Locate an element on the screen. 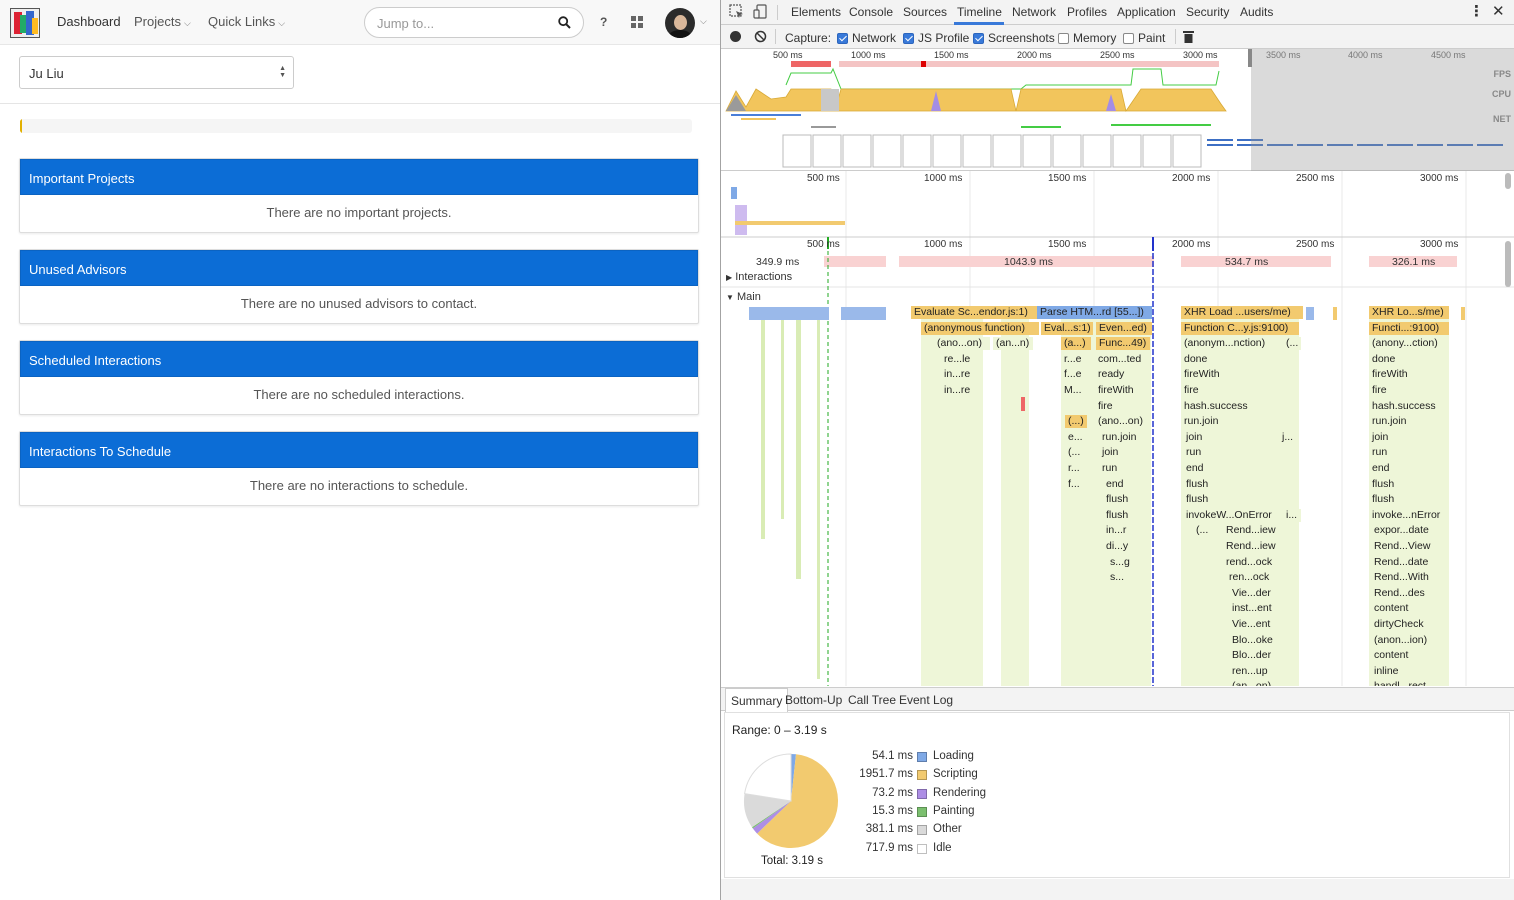  flame-block: ready is located at coordinates (1123, 375).